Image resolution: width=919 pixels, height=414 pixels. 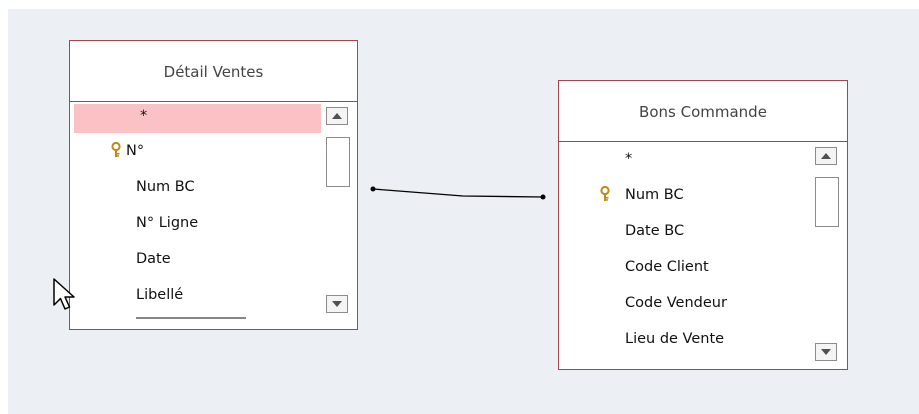 What do you see at coordinates (458, 193) in the screenshot?
I see `relationship-connector` at bounding box center [458, 193].